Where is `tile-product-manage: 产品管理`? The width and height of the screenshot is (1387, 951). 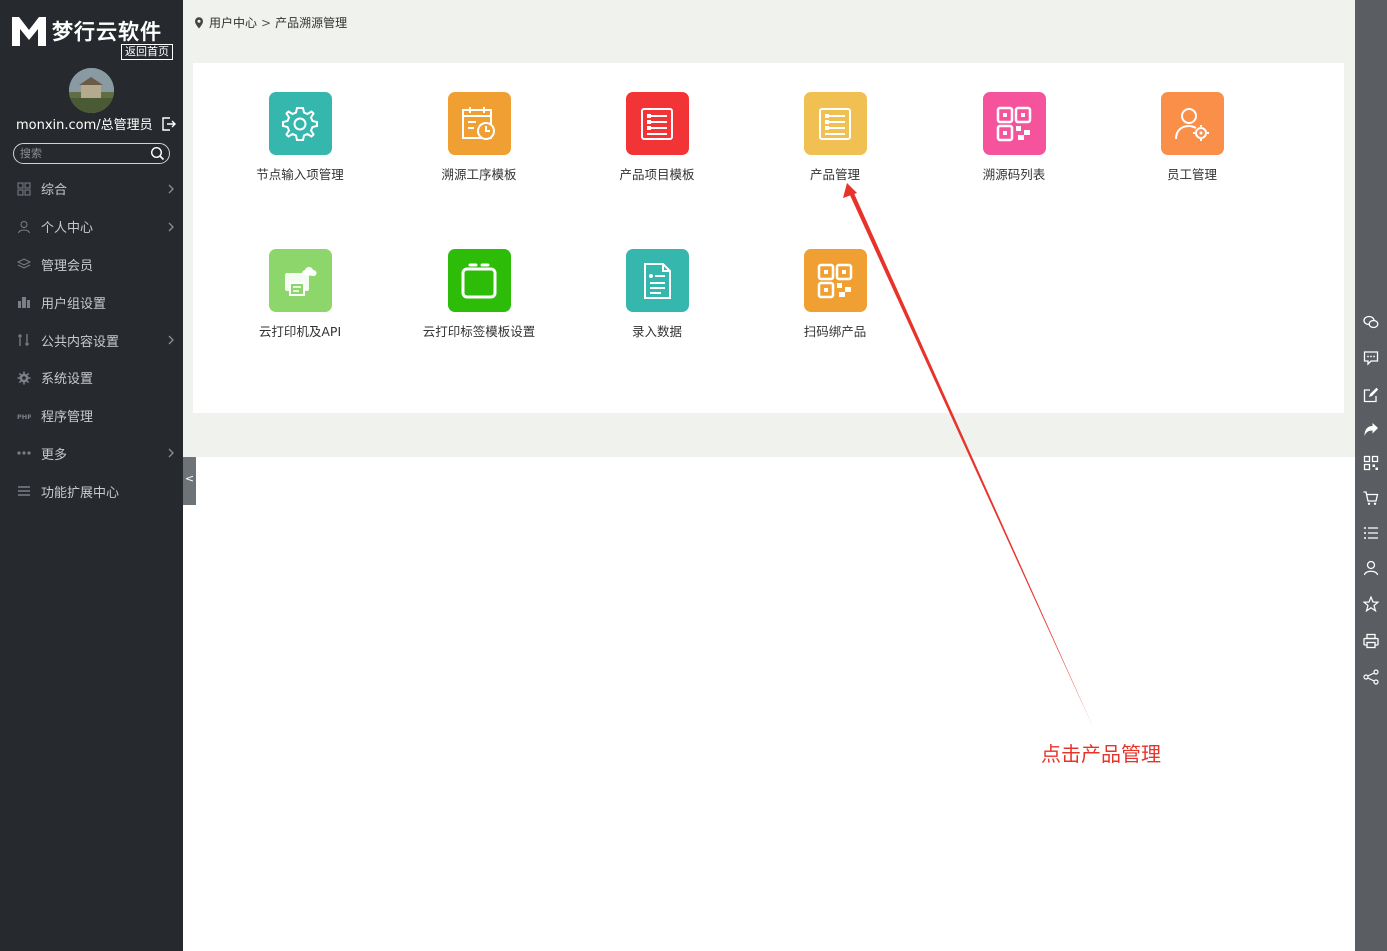
tile-product-manage: 产品管理 is located at coordinates (835, 147).